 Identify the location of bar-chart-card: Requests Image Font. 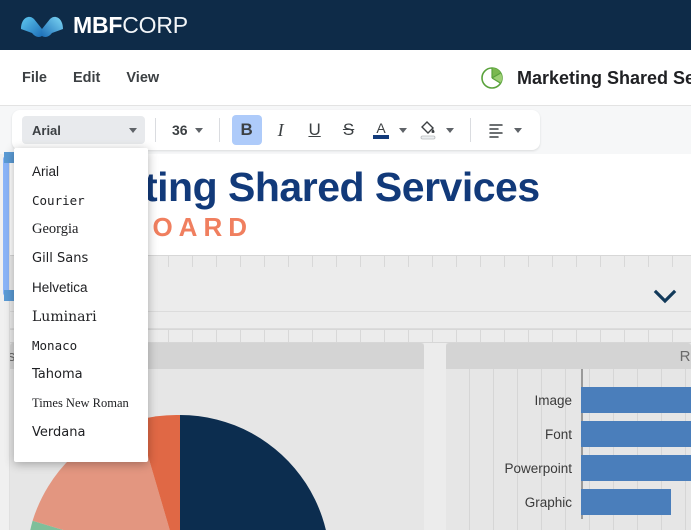
(568, 436).